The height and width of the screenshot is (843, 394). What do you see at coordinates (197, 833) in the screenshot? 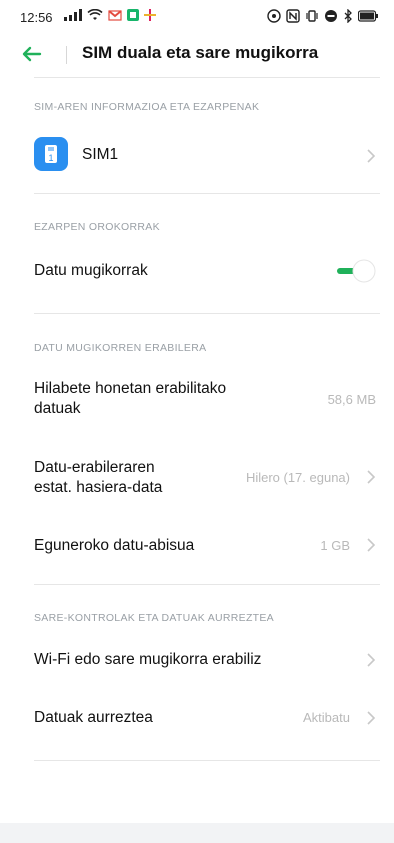
I see `bottom-gesture-bar` at bounding box center [197, 833].